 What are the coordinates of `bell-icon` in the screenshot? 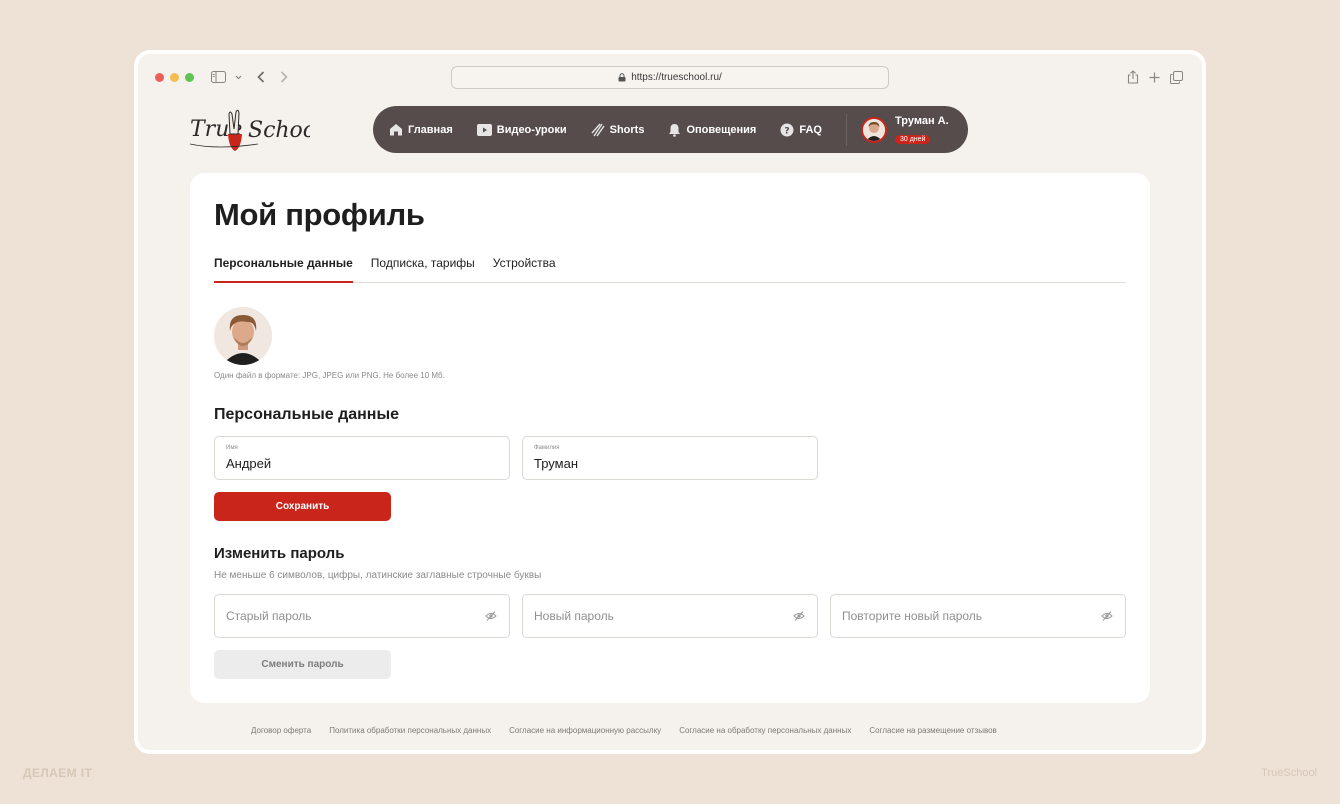 It's located at (675, 130).